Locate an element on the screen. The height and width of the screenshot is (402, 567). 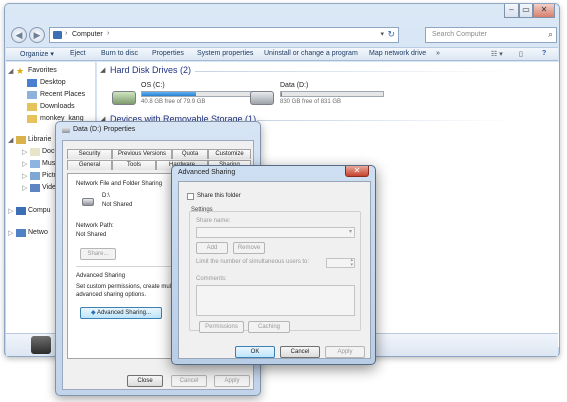
nav-videos: Vide is located at coordinates (49, 187).